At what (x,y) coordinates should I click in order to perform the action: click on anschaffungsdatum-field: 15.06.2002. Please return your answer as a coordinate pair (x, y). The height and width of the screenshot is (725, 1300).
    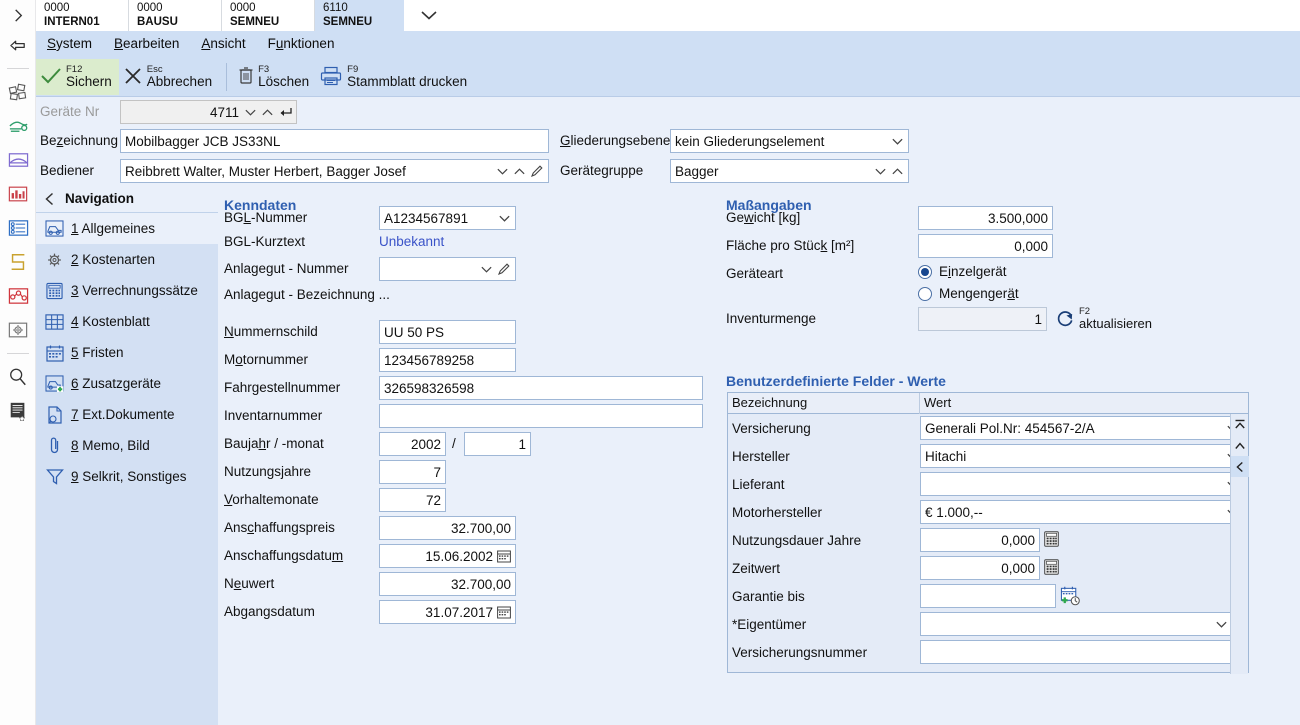
    Looking at the image, I should click on (447, 556).